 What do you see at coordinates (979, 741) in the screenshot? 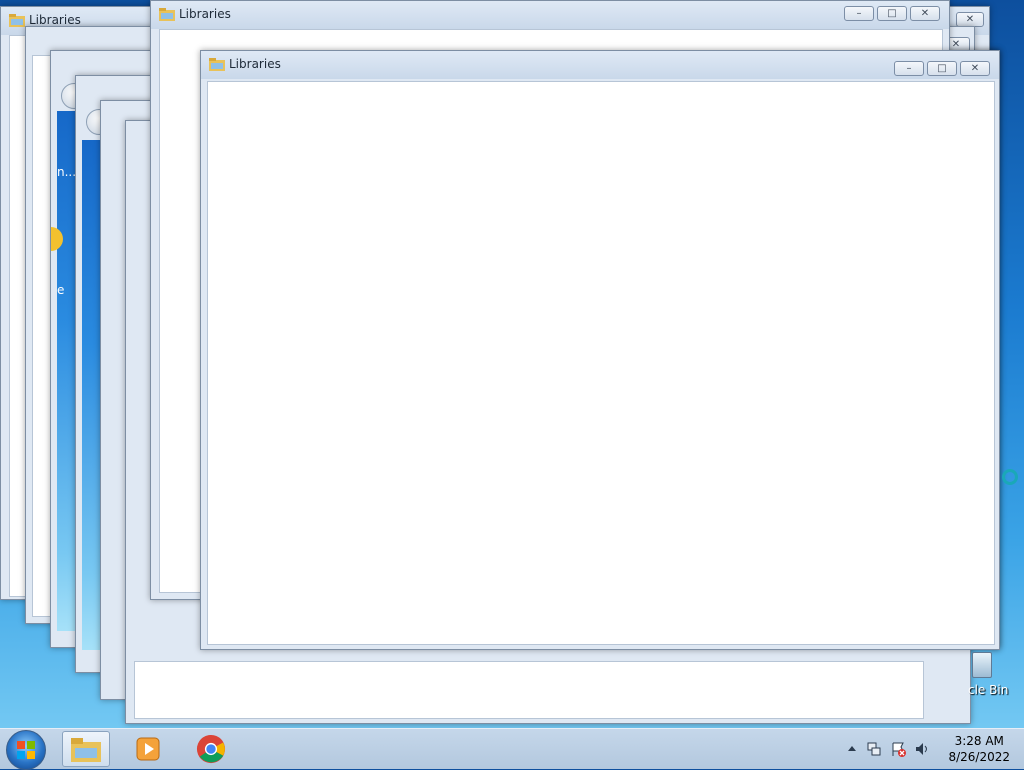
I see `clock-time: 3:28 AM` at bounding box center [979, 741].